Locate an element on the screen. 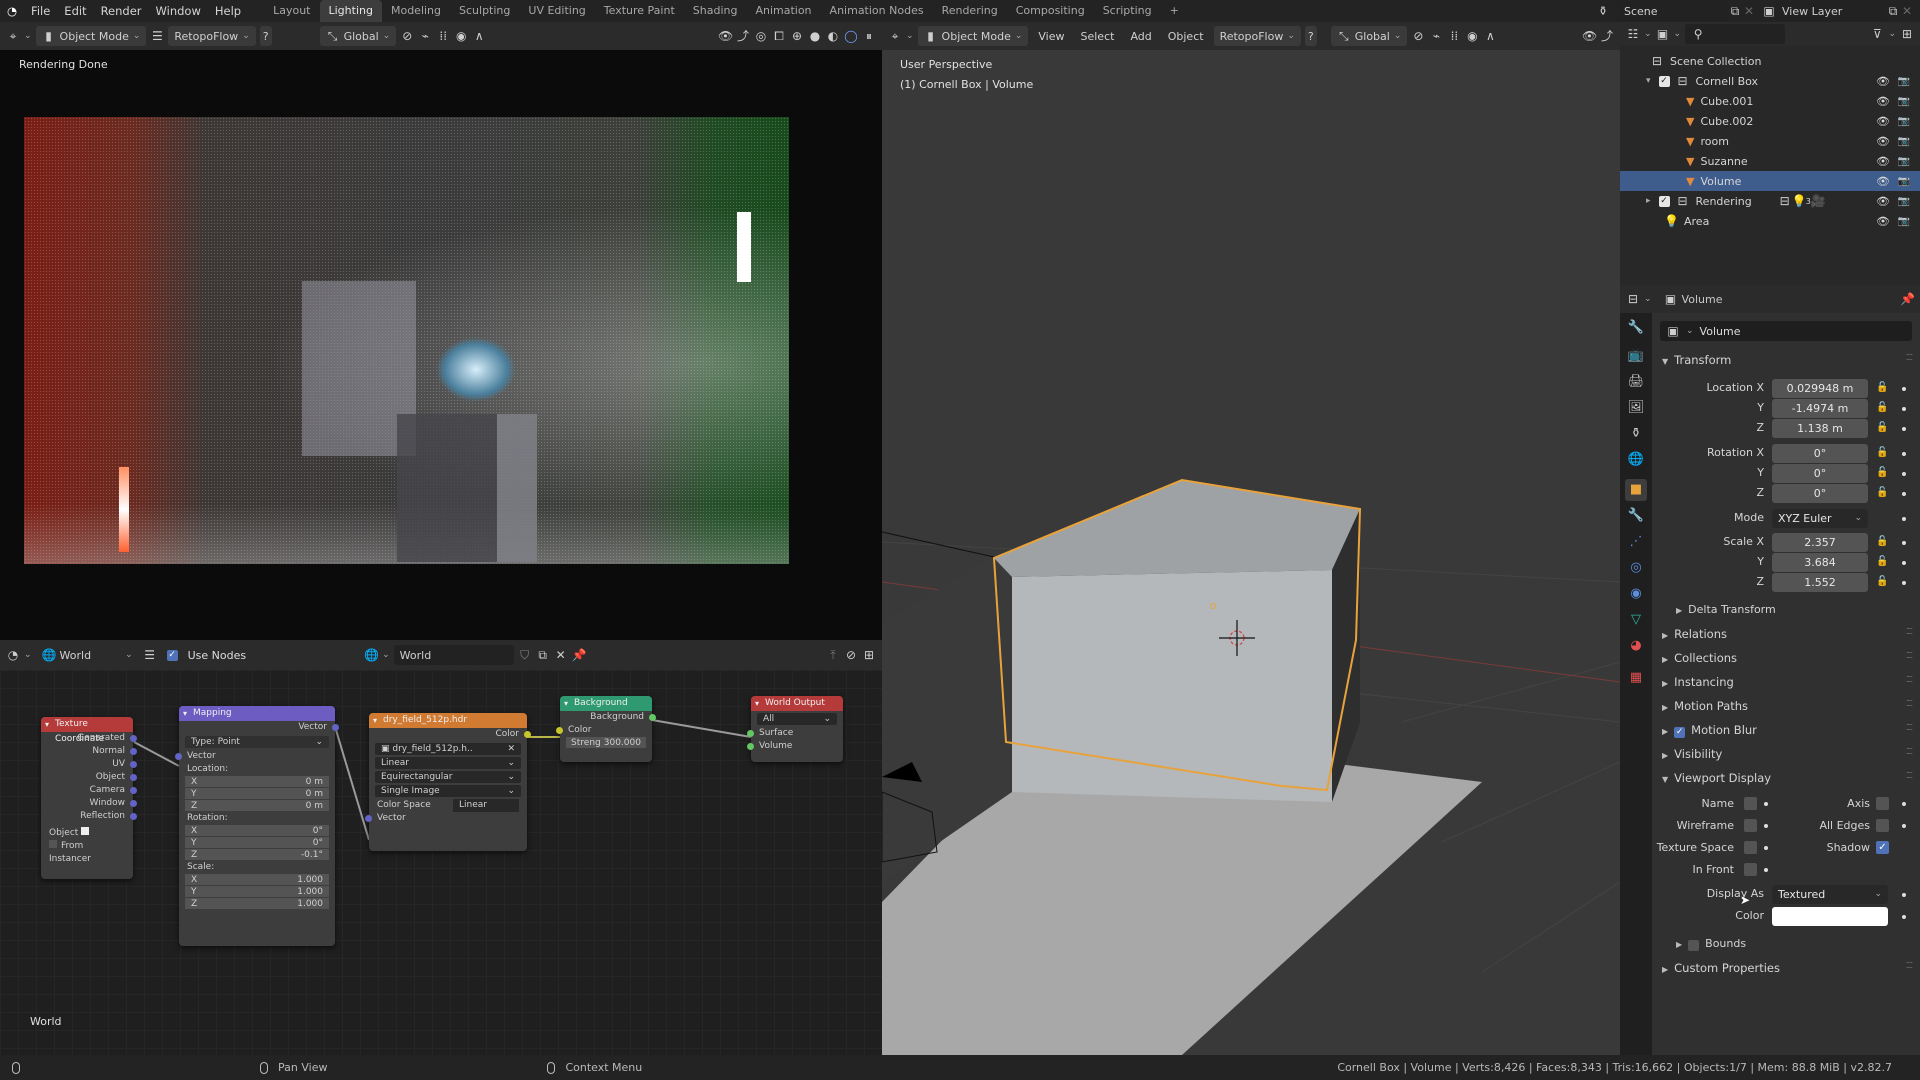  tab-uv-editing: UV Editing is located at coordinates (556, 11).